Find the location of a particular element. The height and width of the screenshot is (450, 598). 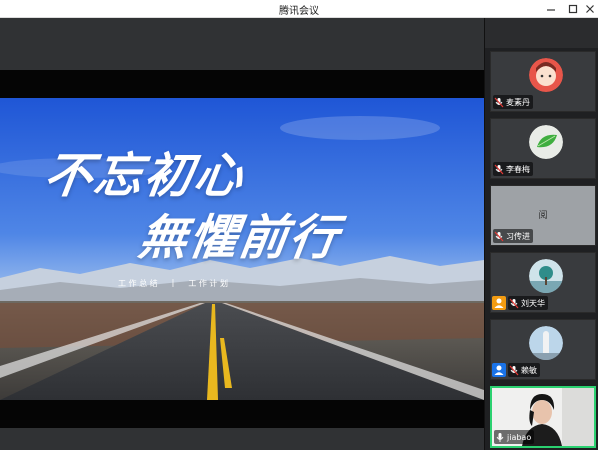

participant-nametag: 李春梅 is located at coordinates (513, 169).